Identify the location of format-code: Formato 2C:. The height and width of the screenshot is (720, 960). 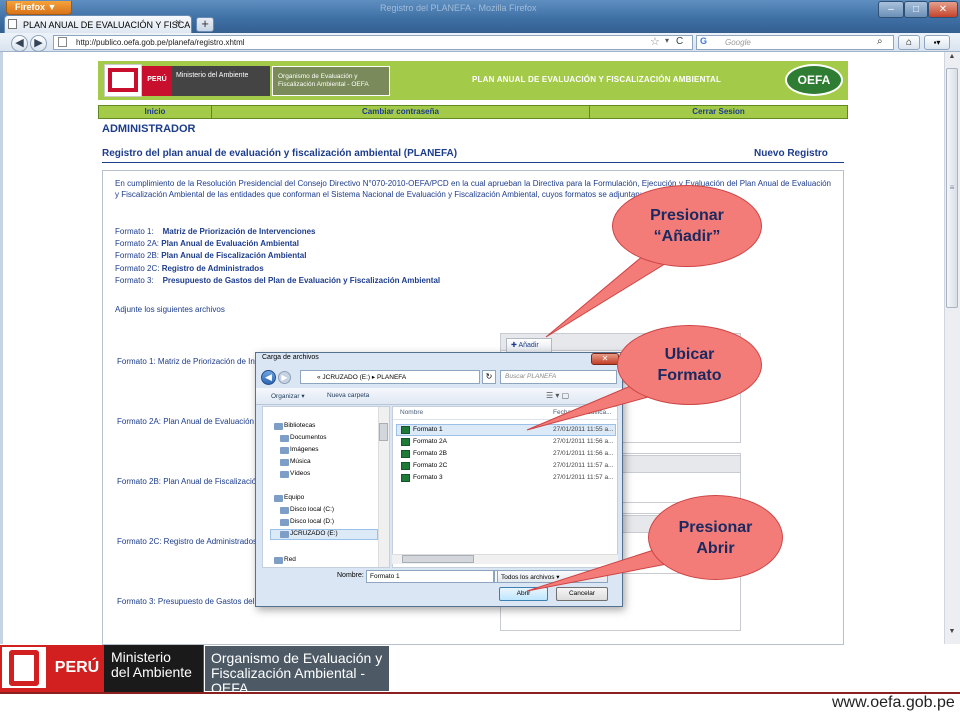
(137, 268).